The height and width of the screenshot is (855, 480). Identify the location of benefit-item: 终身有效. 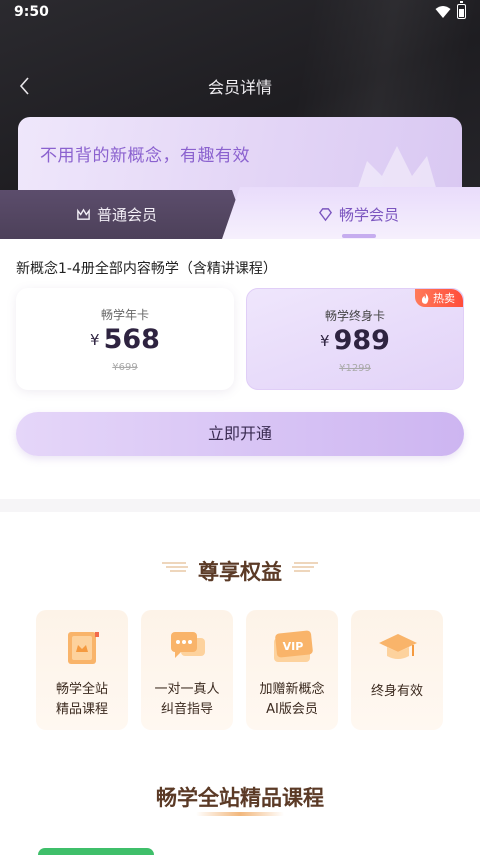
(397, 670).